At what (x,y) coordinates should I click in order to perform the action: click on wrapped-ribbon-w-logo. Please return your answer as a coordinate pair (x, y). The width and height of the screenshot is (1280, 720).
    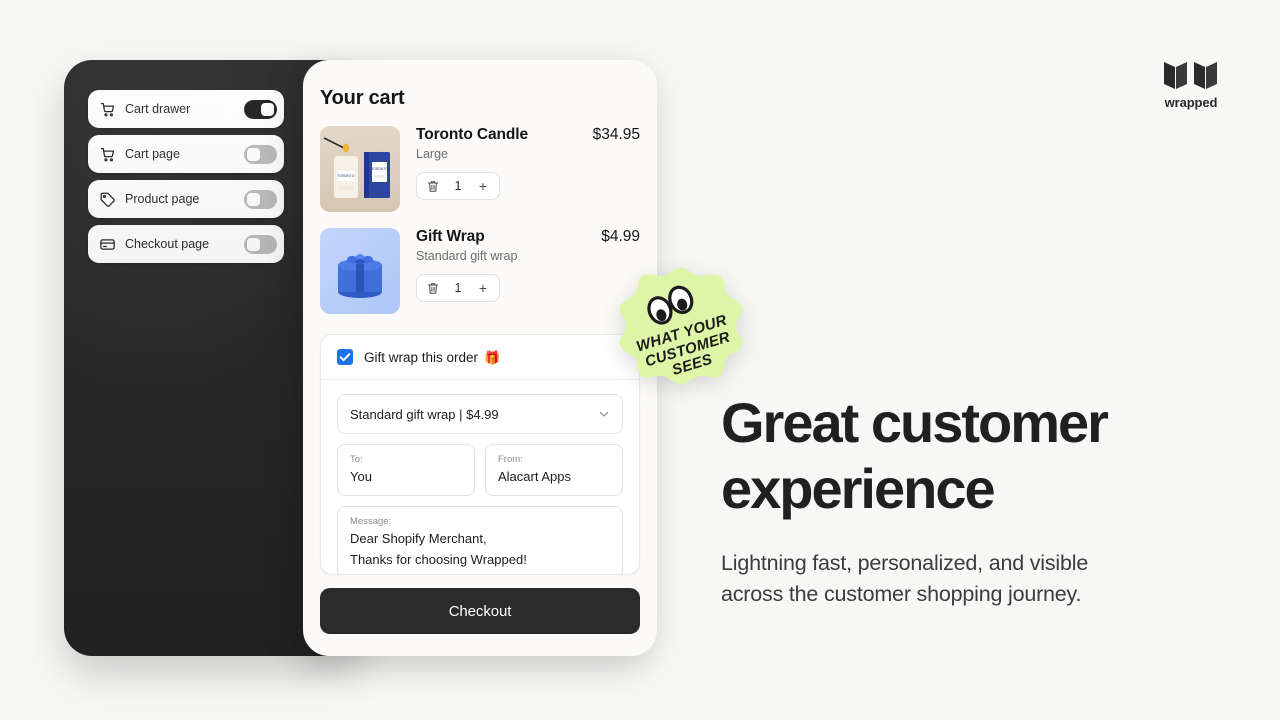
    Looking at the image, I should click on (1190, 75).